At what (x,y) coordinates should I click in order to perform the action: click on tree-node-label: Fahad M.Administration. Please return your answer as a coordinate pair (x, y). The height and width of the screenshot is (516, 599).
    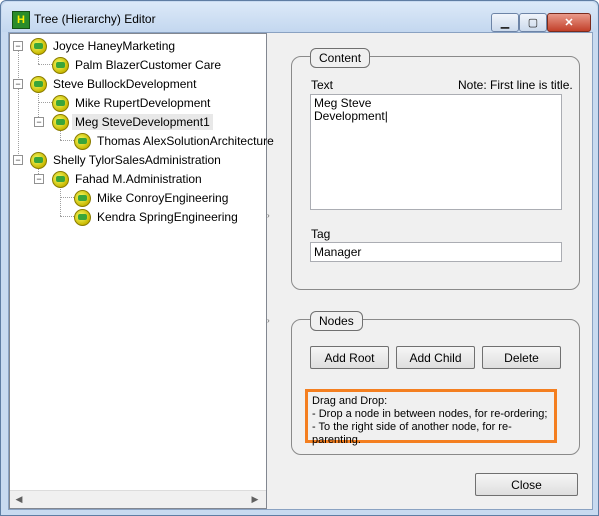
    Looking at the image, I should click on (138, 179).